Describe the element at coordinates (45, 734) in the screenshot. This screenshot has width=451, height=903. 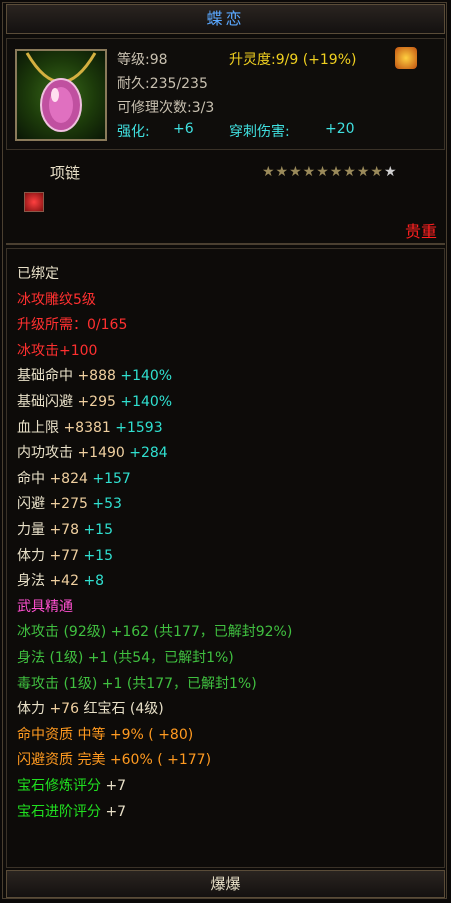
I see `attribute-part: 命中资质` at that location.